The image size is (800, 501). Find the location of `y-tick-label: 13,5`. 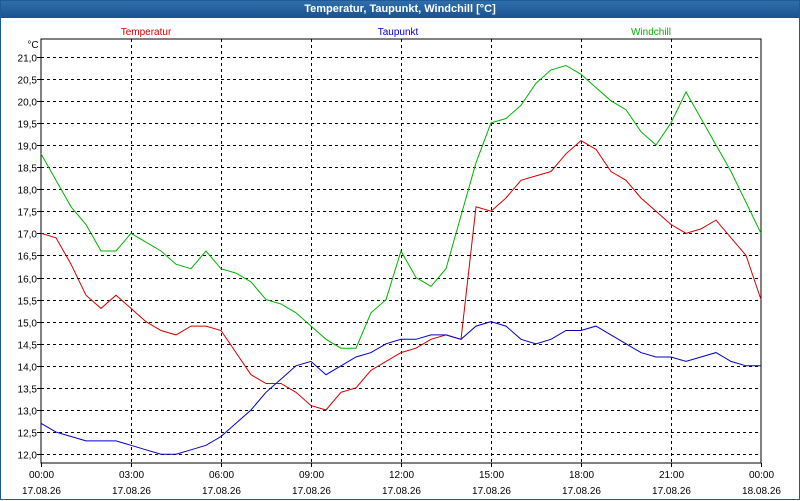

y-tick-label: 13,5 is located at coordinates (28, 390).